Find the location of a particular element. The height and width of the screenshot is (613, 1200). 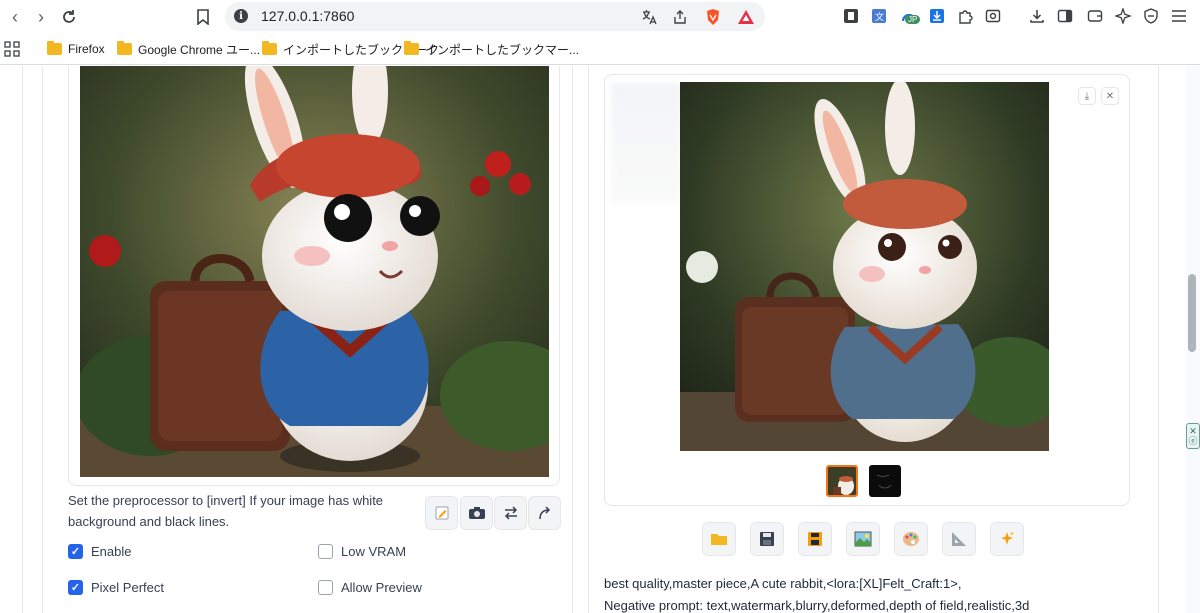

downloads-icon is located at coordinates (1037, 16).